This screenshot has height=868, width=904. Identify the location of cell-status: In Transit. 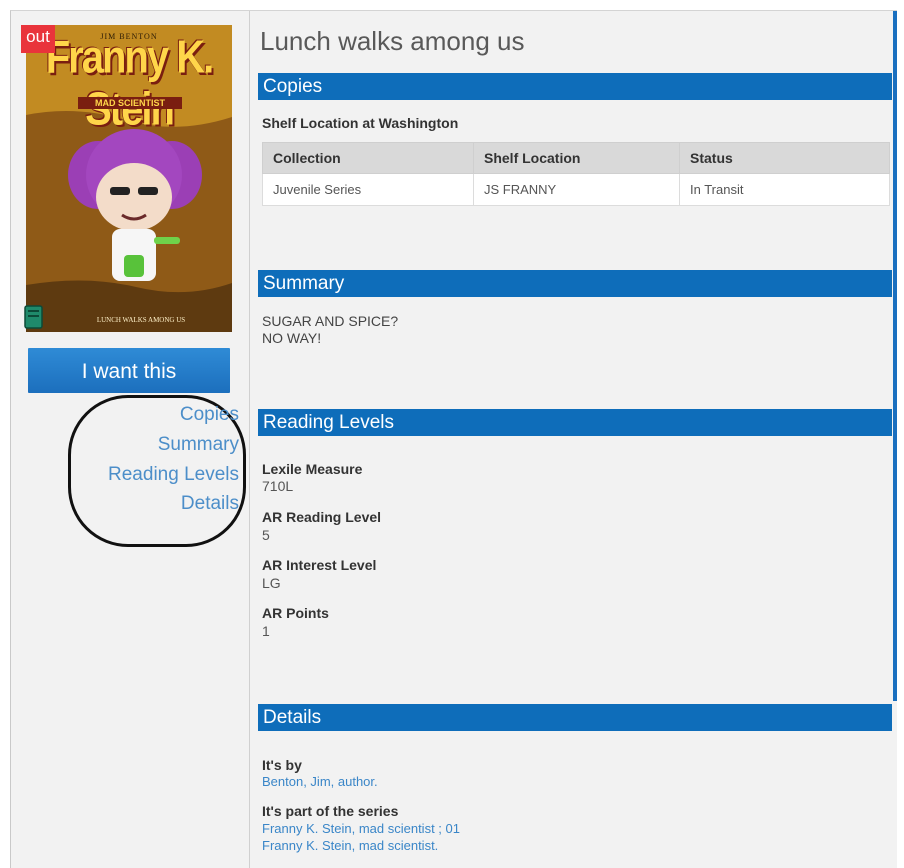
(784, 189).